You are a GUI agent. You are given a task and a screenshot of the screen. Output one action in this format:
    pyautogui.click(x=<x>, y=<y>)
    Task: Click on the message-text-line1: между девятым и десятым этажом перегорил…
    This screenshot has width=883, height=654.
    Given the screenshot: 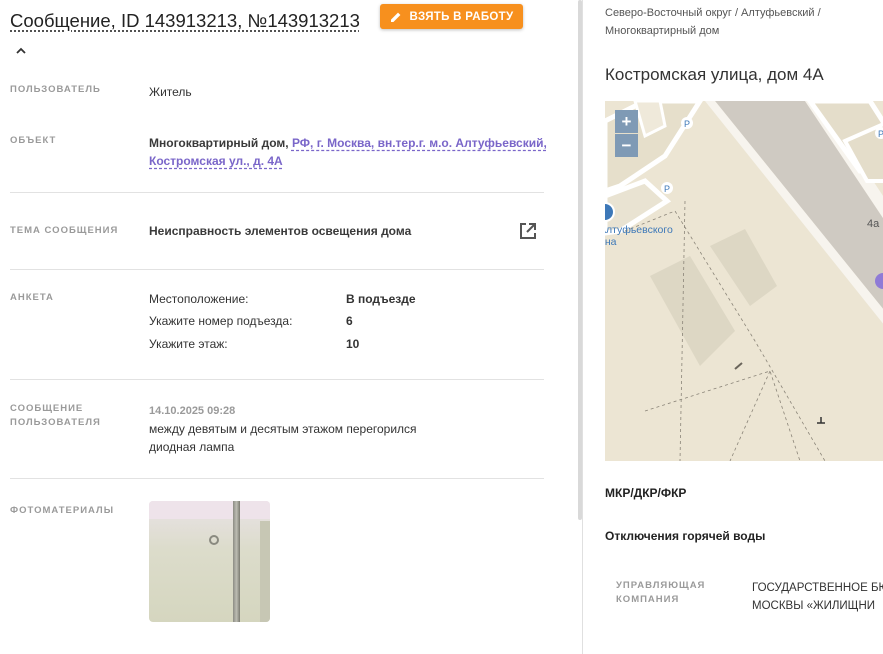 What is the action you would take?
    pyautogui.click(x=283, y=429)
    